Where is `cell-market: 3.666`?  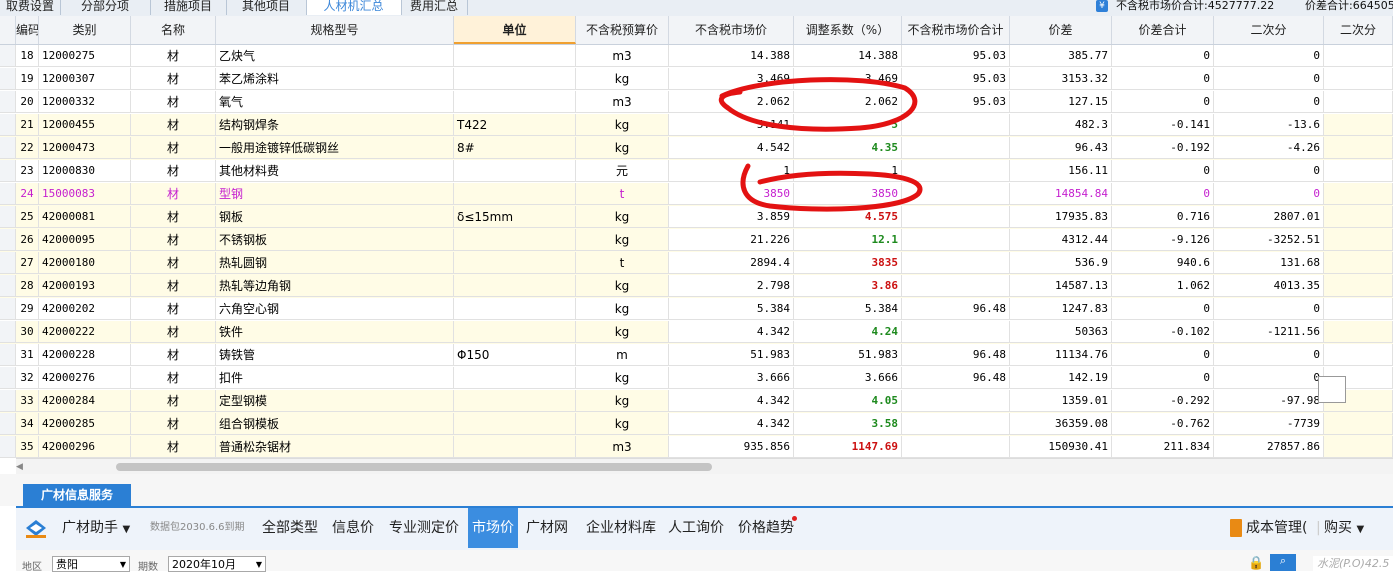
cell-market: 3.666 is located at coordinates (848, 378).